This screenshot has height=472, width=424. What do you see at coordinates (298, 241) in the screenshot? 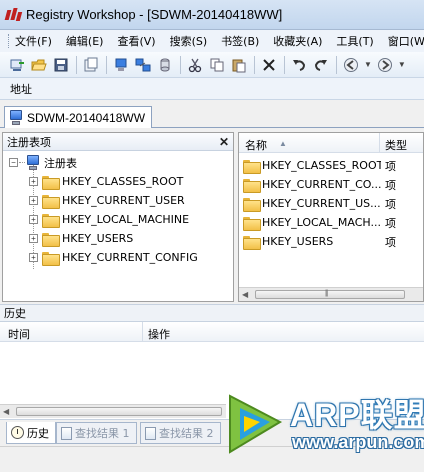
I see `list-item-name: HKEY_USERS` at bounding box center [298, 241].